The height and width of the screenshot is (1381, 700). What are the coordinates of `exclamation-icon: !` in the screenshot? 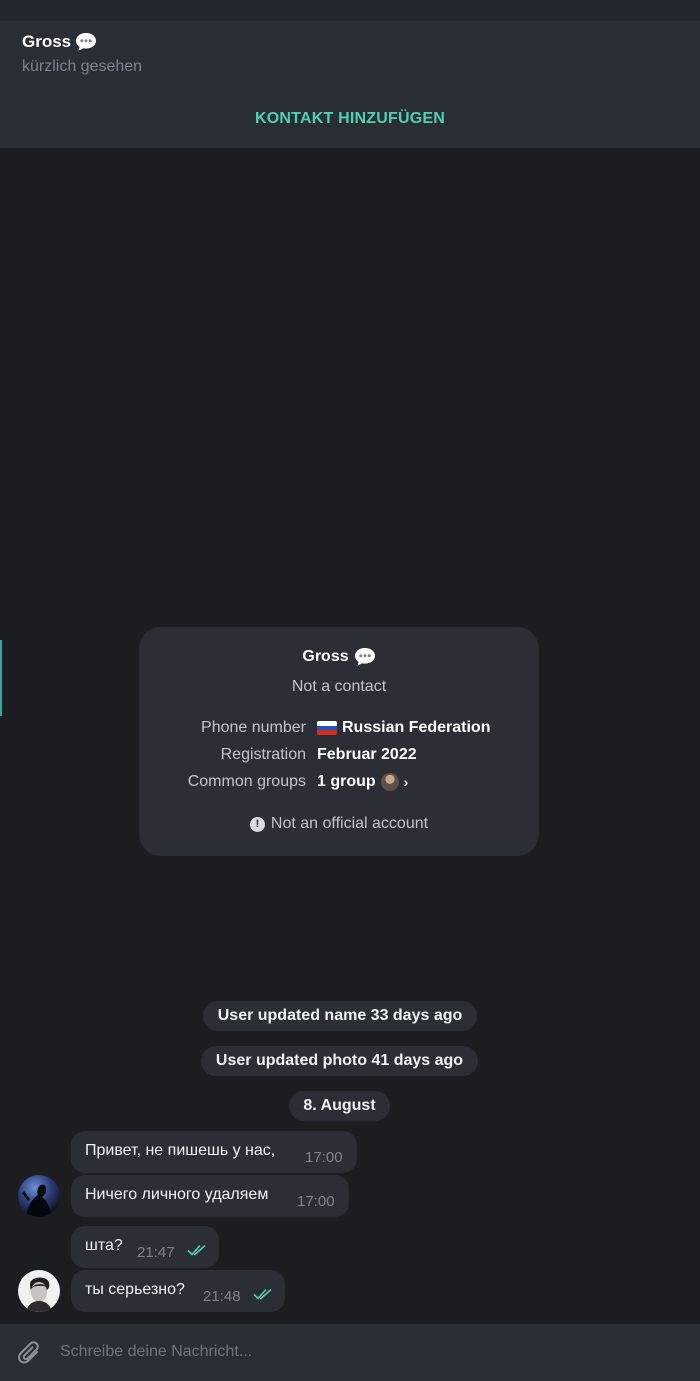 It's located at (257, 824).